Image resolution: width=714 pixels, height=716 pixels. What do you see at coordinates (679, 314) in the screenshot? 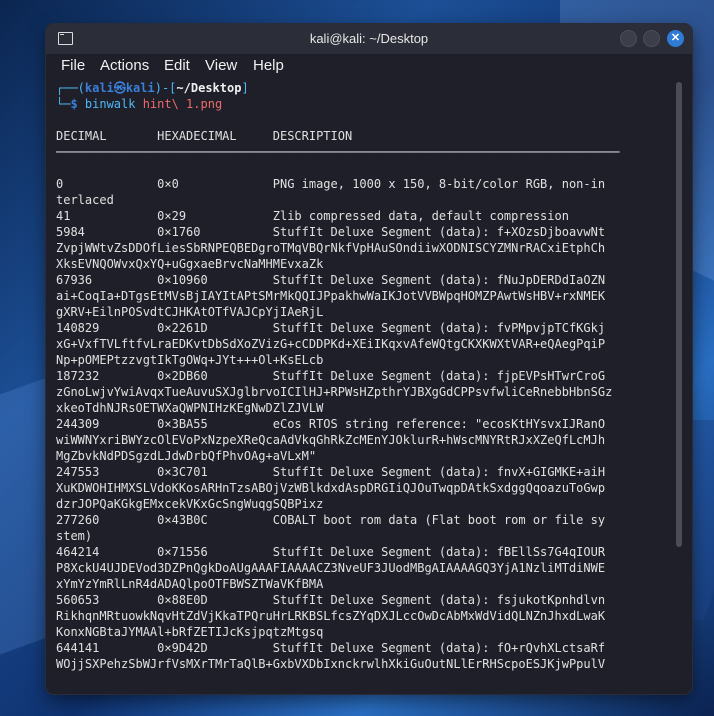
I see `scrollbar-thumb` at bounding box center [679, 314].